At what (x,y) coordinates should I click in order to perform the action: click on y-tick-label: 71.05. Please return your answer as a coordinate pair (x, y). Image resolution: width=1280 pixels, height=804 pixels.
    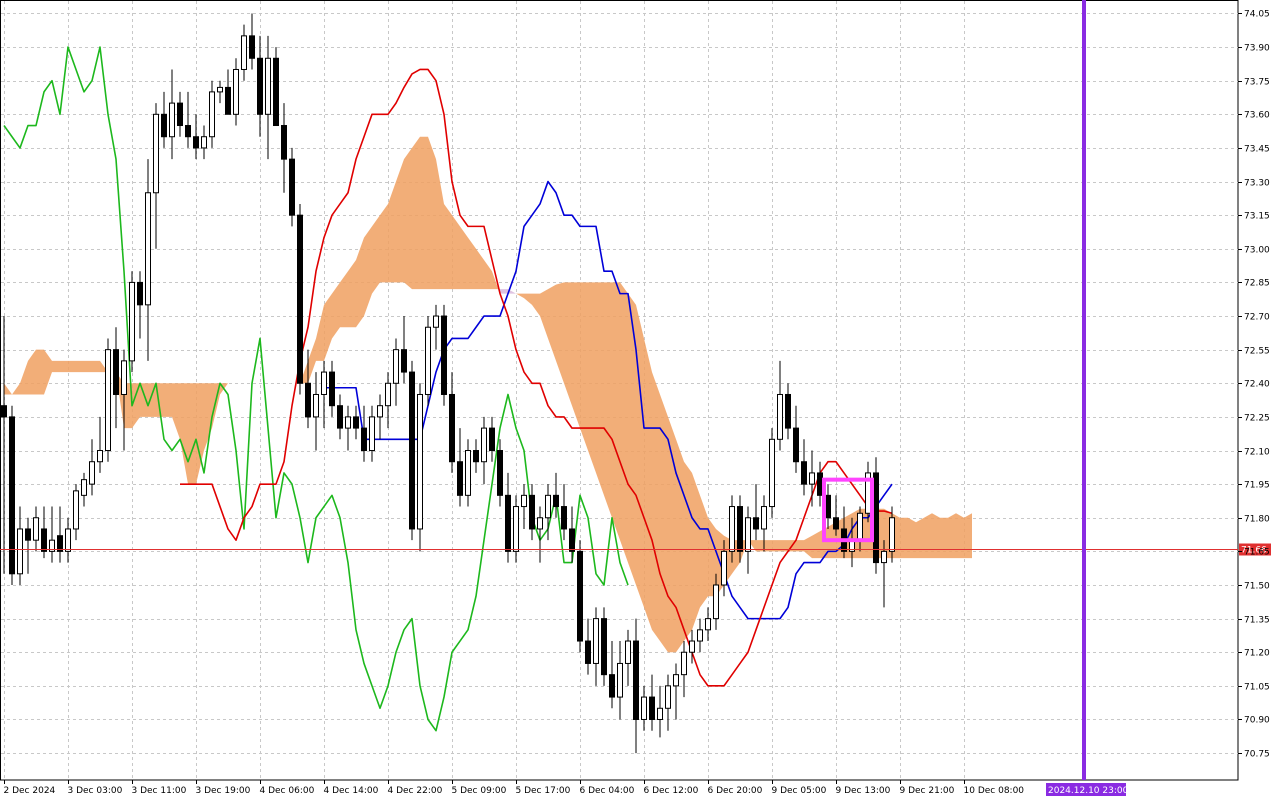
    Looking at the image, I should click on (1257, 688).